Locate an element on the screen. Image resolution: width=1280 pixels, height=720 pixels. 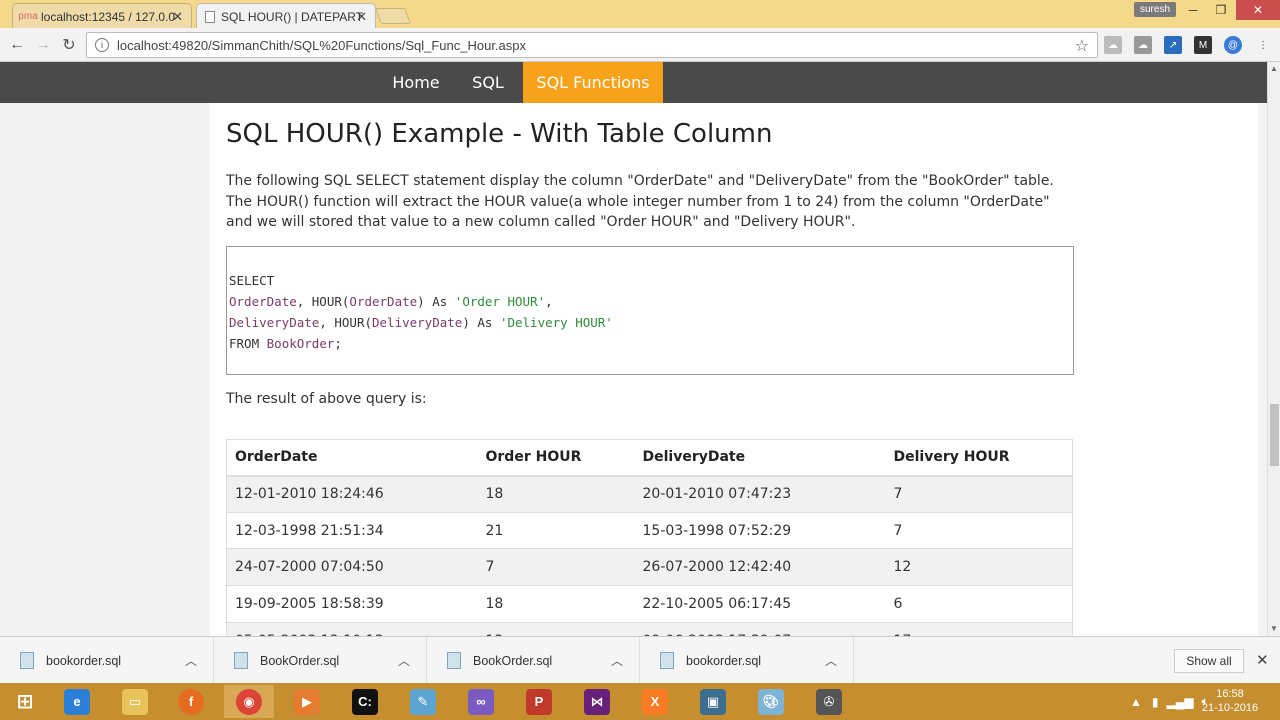
table-cell: 05-05-2003 13:10:13 is located at coordinates (352, 628).